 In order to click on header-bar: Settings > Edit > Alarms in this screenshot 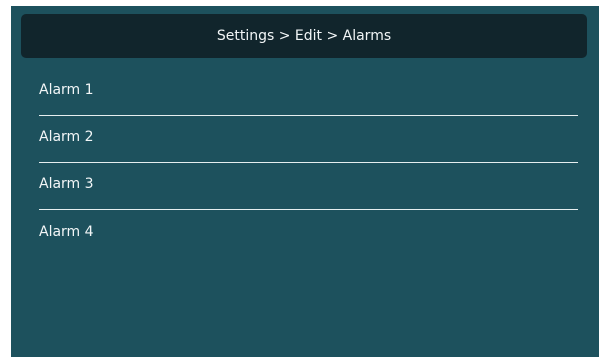, I will do `click(304, 36)`.